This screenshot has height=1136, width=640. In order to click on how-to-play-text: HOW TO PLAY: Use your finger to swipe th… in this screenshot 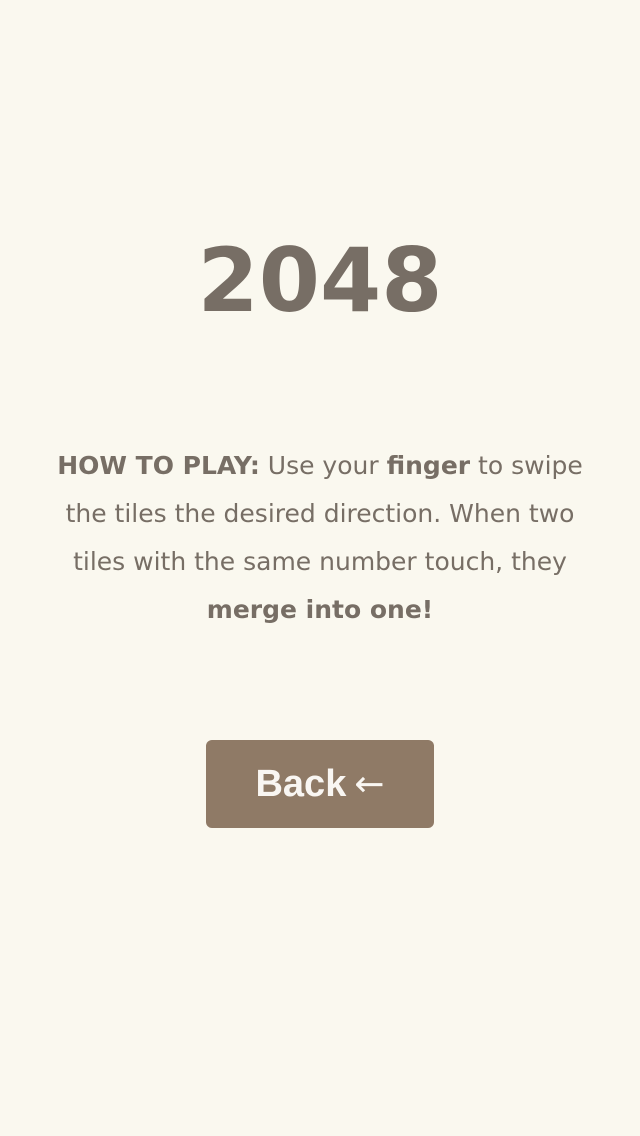, I will do `click(320, 538)`.